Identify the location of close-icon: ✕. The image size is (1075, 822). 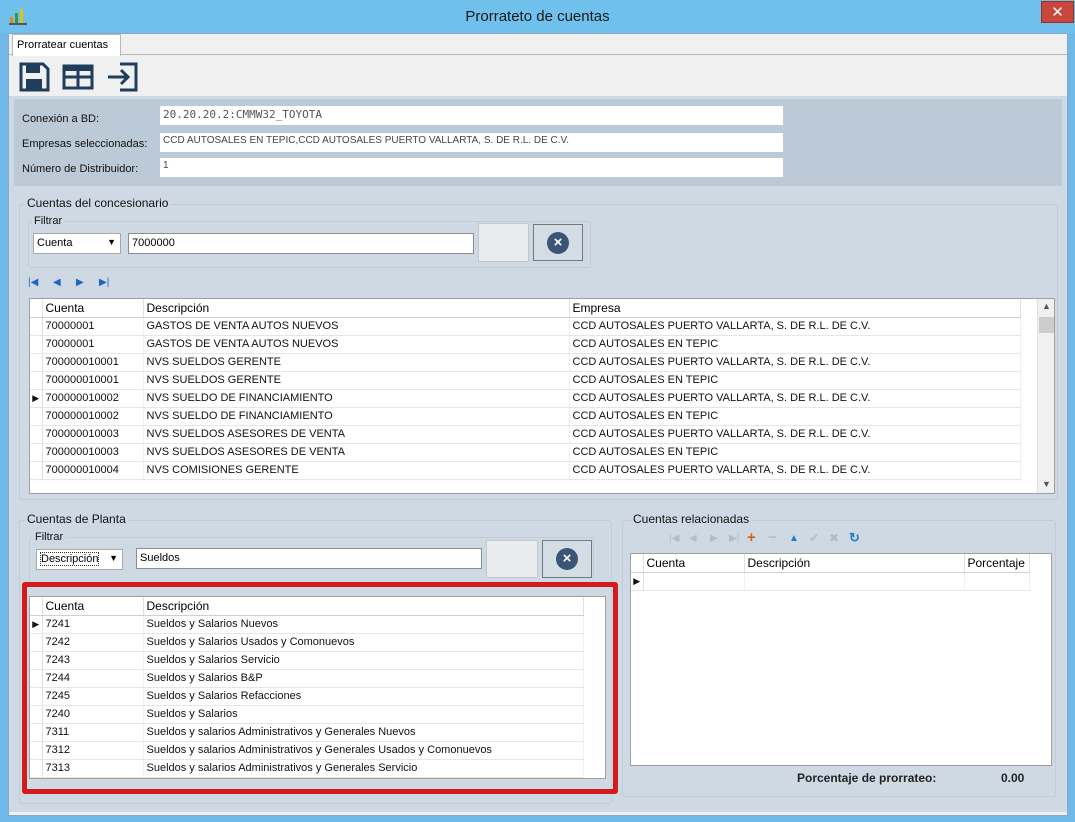
(1057, 12).